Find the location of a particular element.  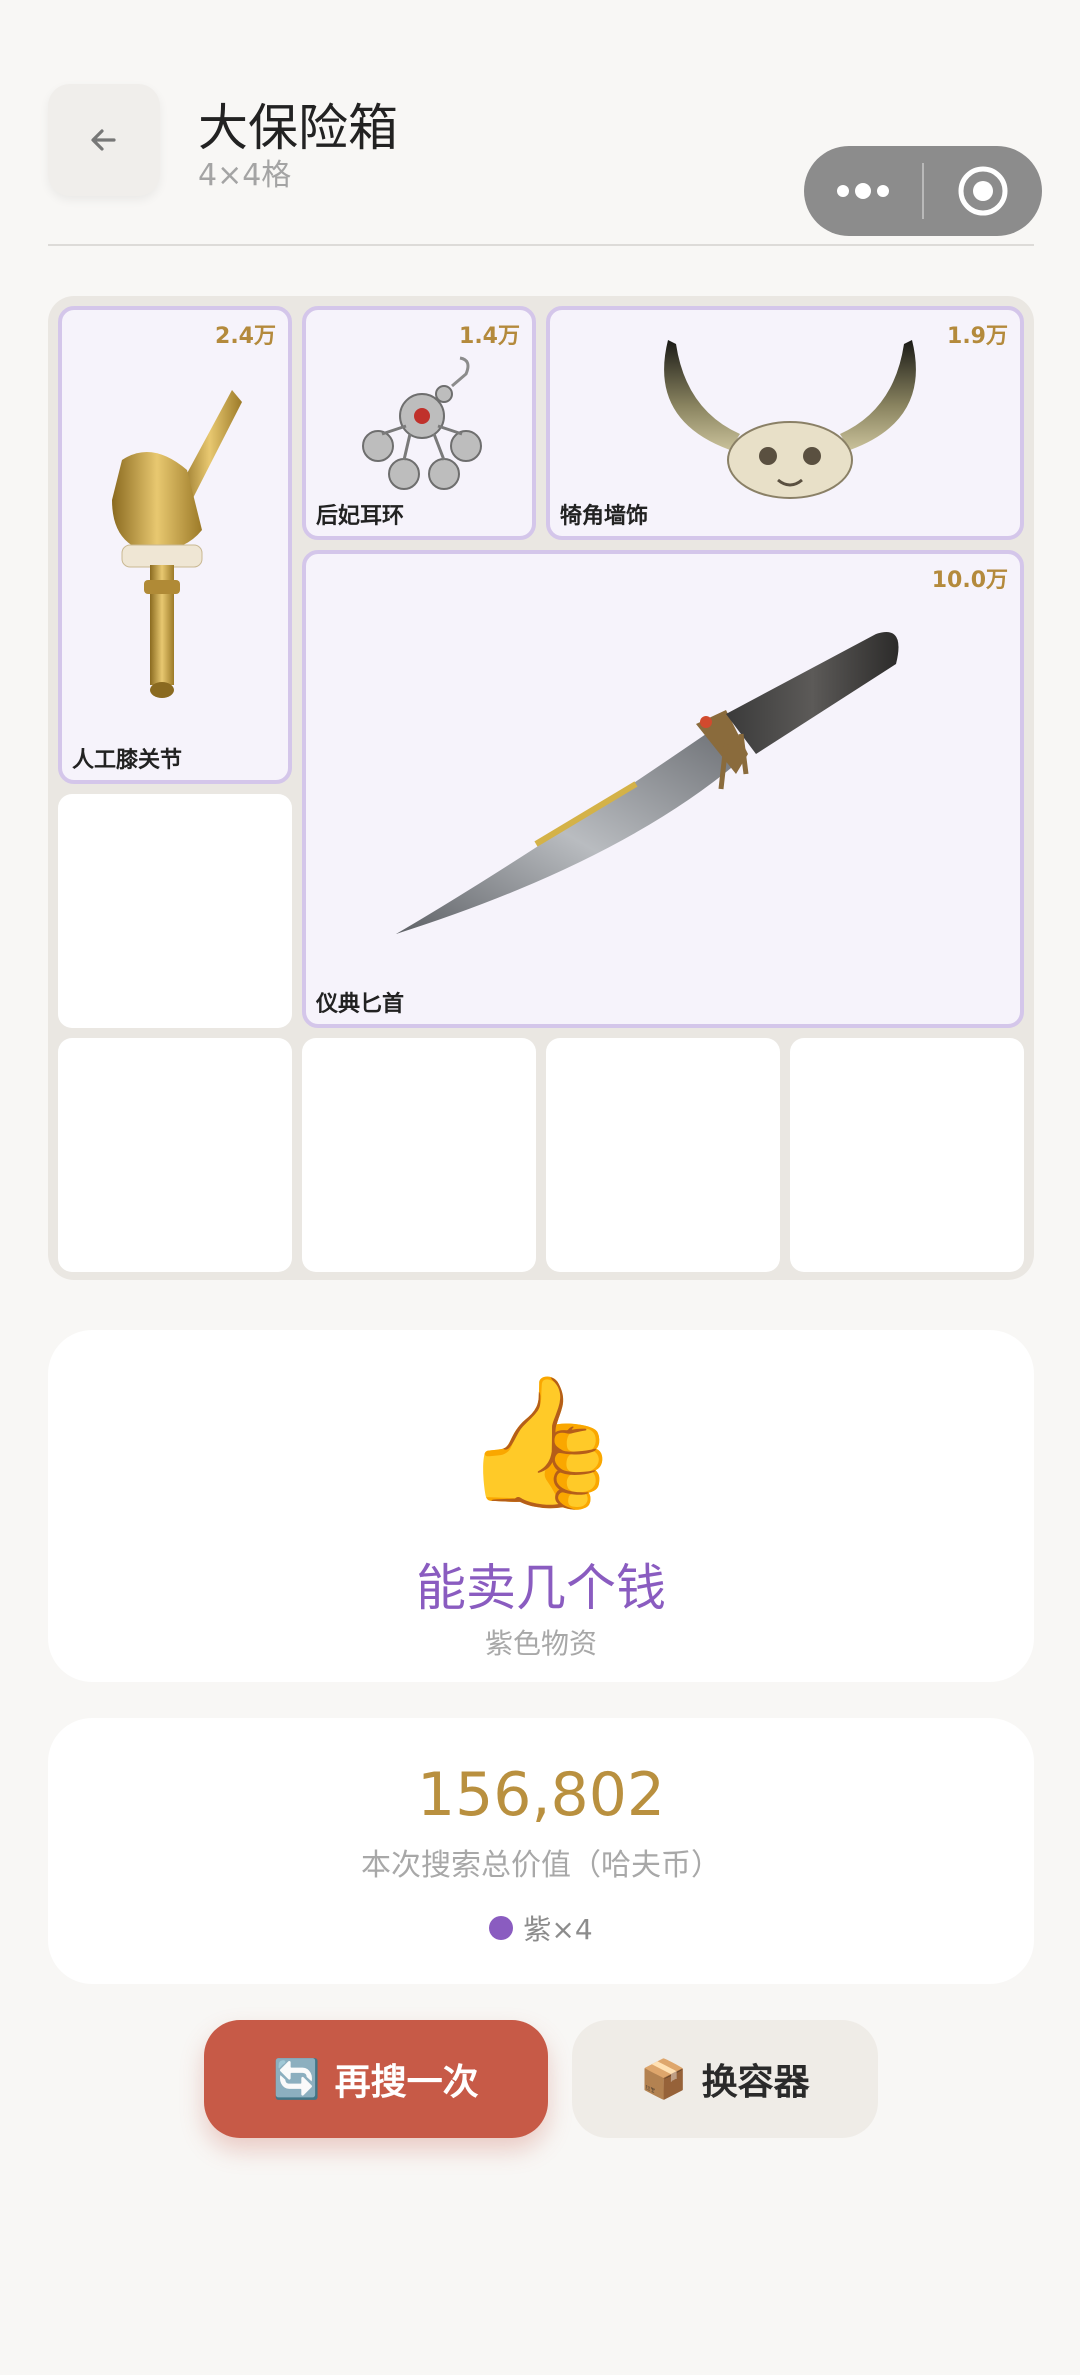

search-again-label: 再搜一次 is located at coordinates (406, 2082).